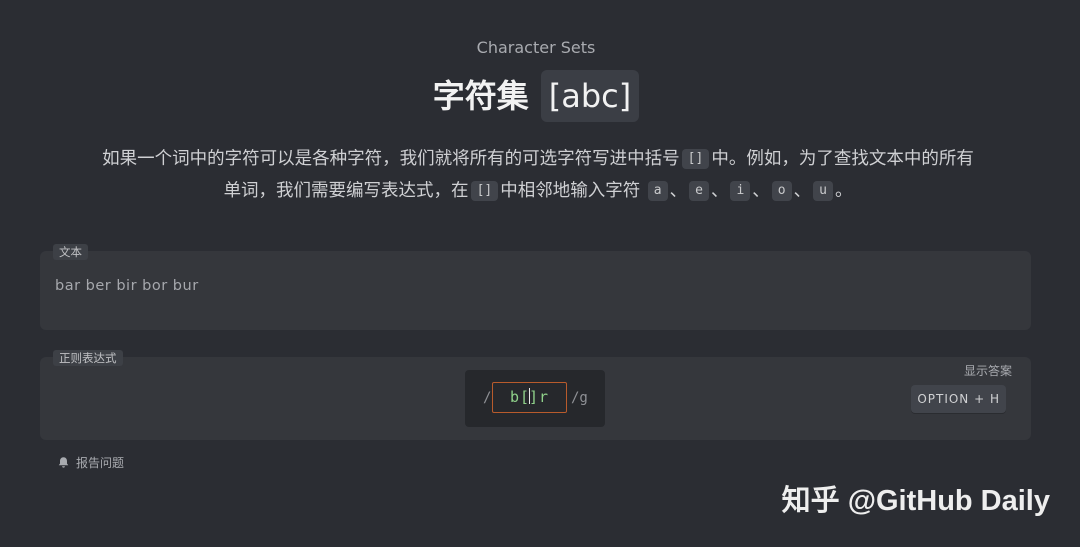  What do you see at coordinates (480, 96) in the screenshot?
I see `lesson-title: 字符集` at bounding box center [480, 96].